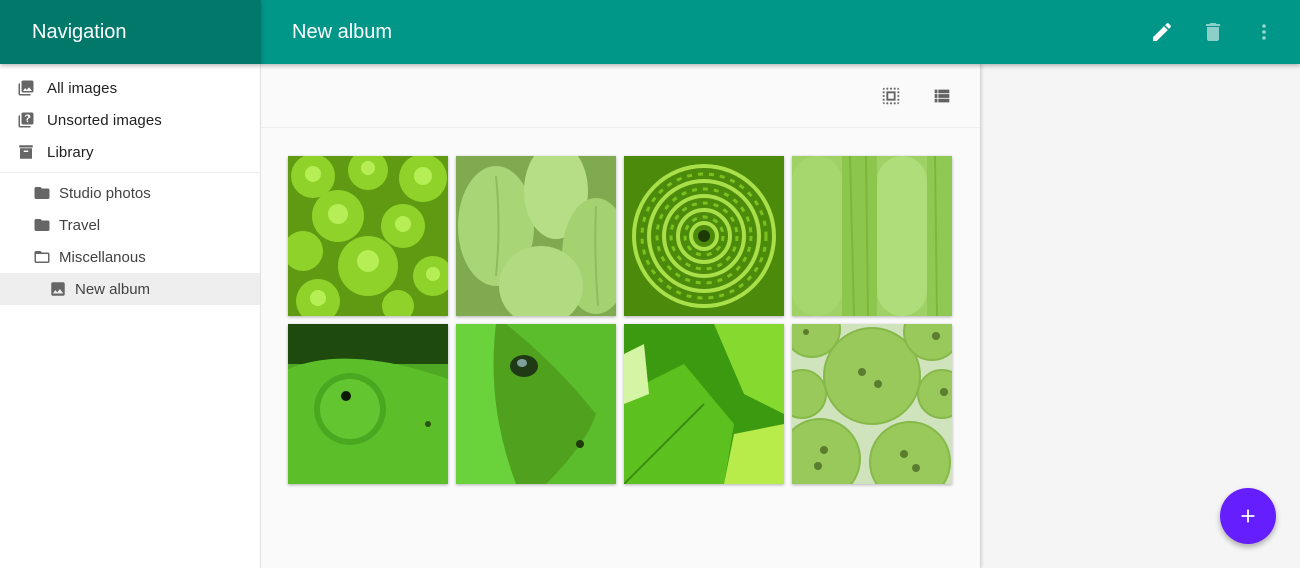 Image resolution: width=1300 pixels, height=568 pixels. I want to click on more-vert-icon, so click(1264, 32).